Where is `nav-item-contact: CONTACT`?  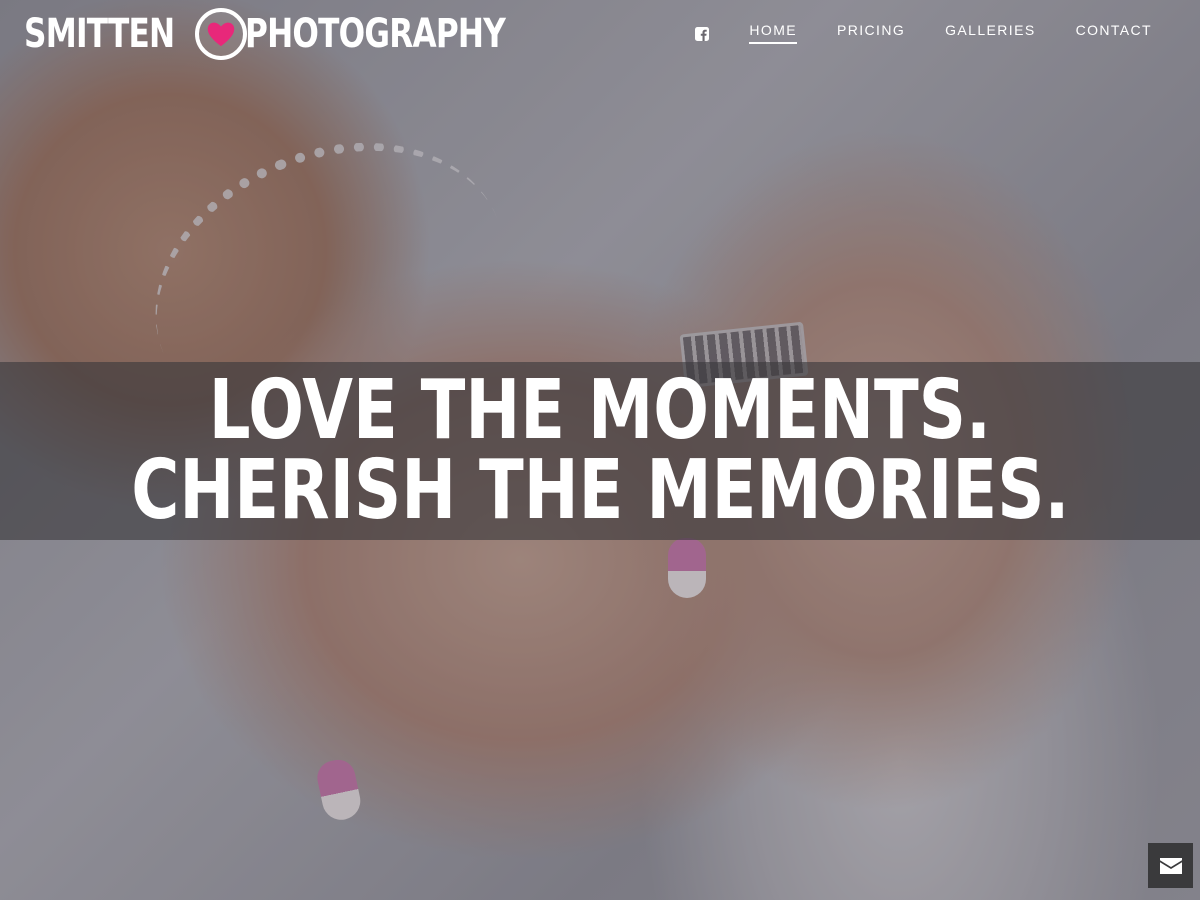
nav-item-contact: CONTACT is located at coordinates (1114, 33).